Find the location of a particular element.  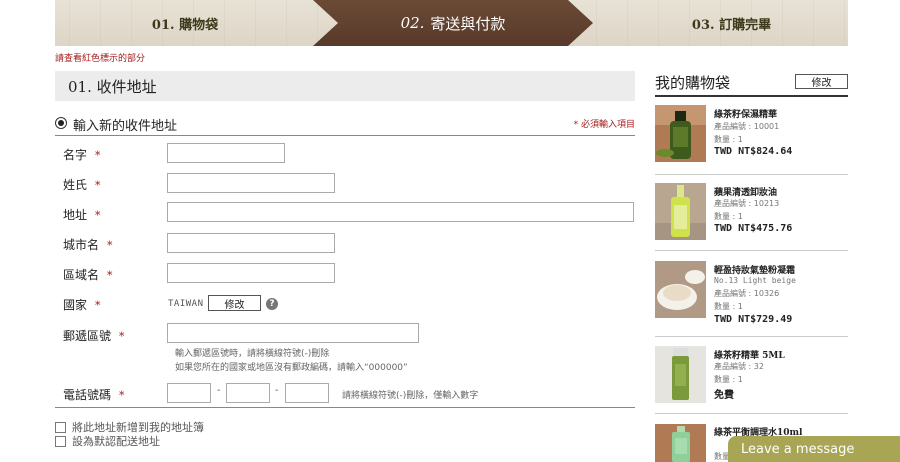

cart-title: 我的購物袋 is located at coordinates (693, 83).